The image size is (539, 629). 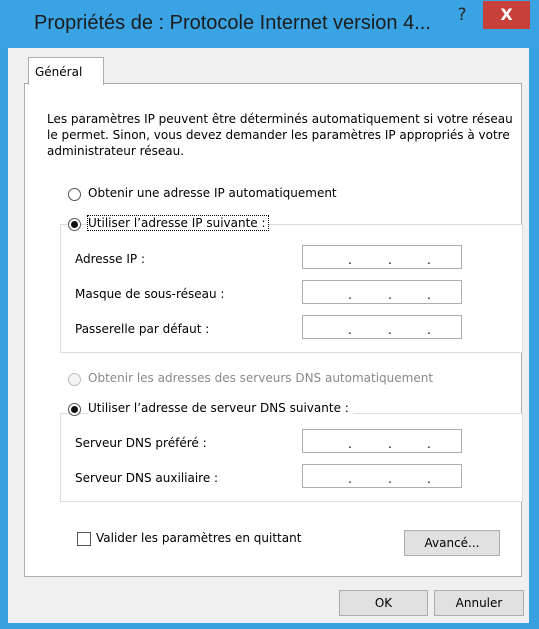 I want to click on ip-manual-radio, so click(x=74, y=224).